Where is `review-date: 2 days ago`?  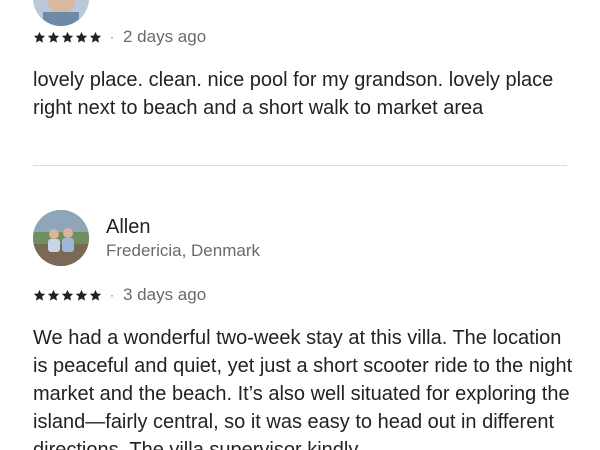
review-date: 2 days ago is located at coordinates (165, 36).